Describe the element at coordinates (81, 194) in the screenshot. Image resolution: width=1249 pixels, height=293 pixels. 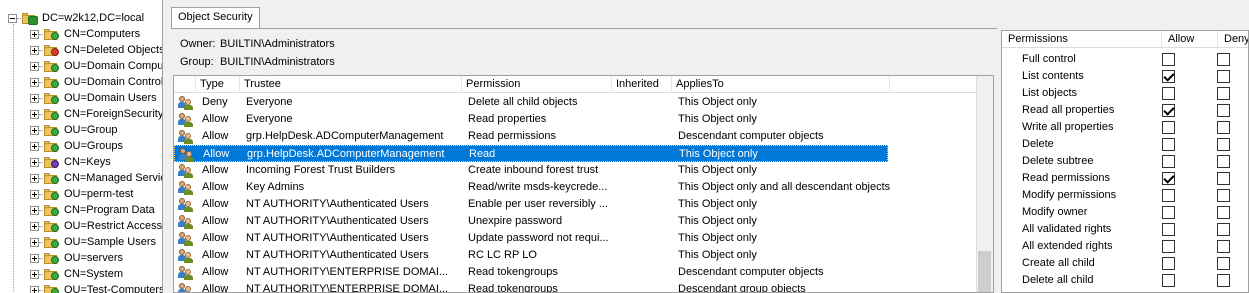
I see `tree-node: OU=perm-test` at that location.